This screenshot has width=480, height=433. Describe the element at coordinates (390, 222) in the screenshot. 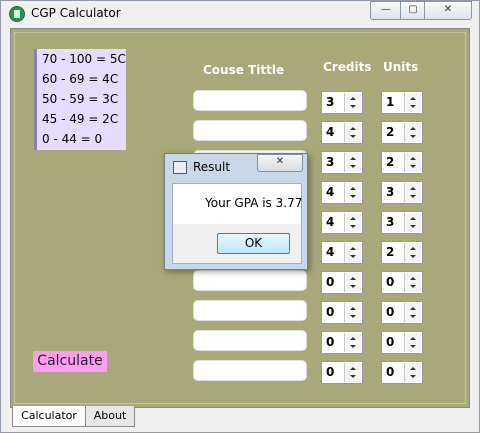

I see `units-value: 3` at that location.